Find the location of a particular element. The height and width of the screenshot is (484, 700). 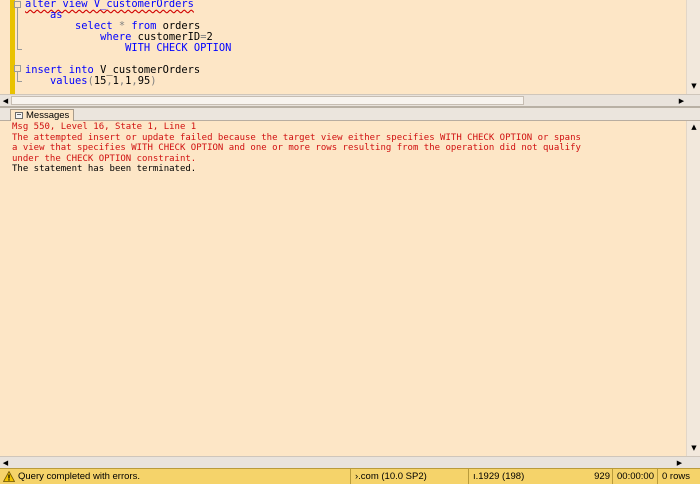

status-spid: 929 is located at coordinates (602, 476).